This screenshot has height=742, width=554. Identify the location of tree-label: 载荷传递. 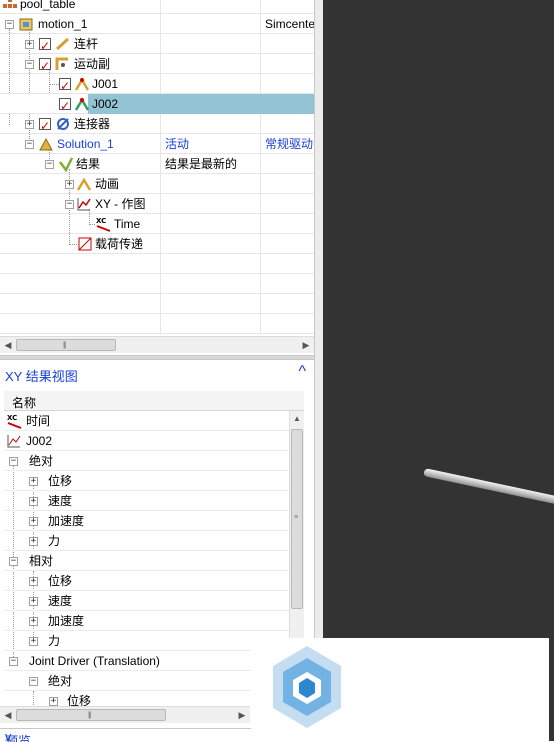
(119, 244).